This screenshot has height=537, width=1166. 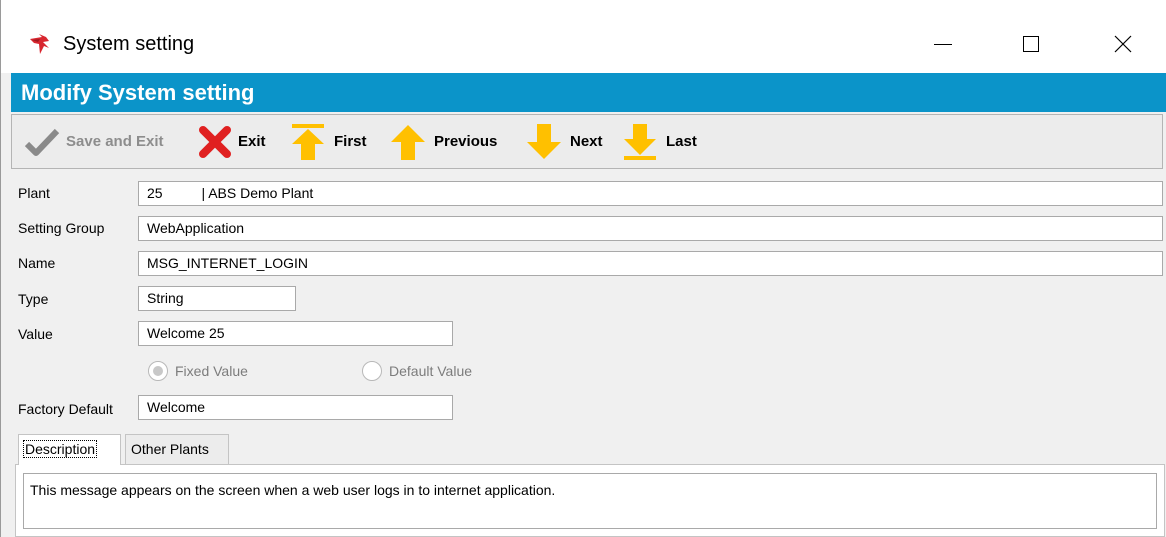 I want to click on previous-button: Previous, so click(x=442, y=141).